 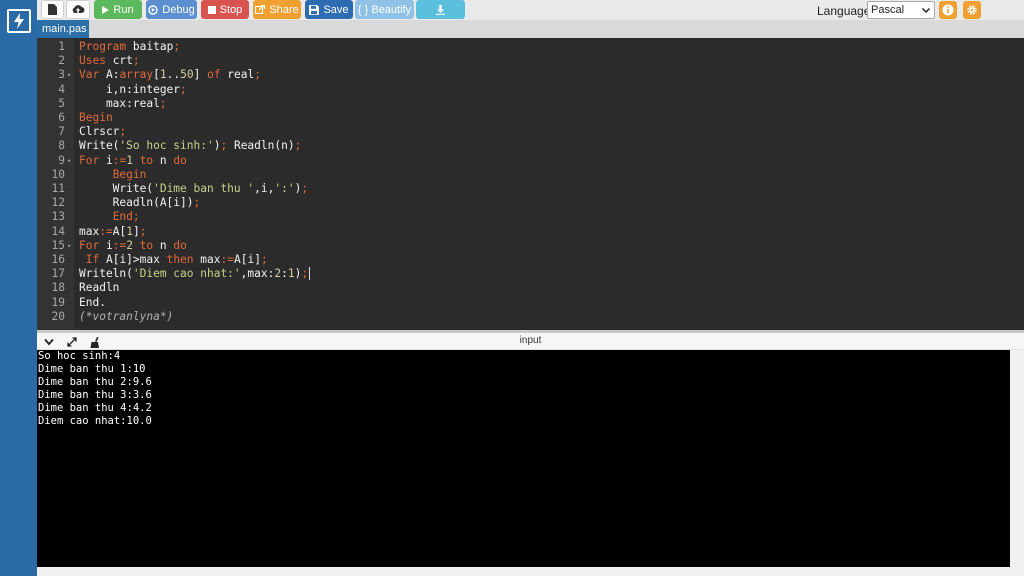 What do you see at coordinates (336, 9) in the screenshot?
I see `save-label: Save` at bounding box center [336, 9].